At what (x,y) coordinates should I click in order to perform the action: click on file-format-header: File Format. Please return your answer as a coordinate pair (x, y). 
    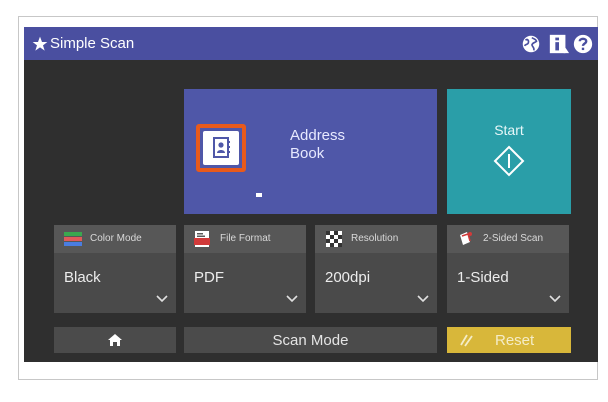
    Looking at the image, I should click on (245, 239).